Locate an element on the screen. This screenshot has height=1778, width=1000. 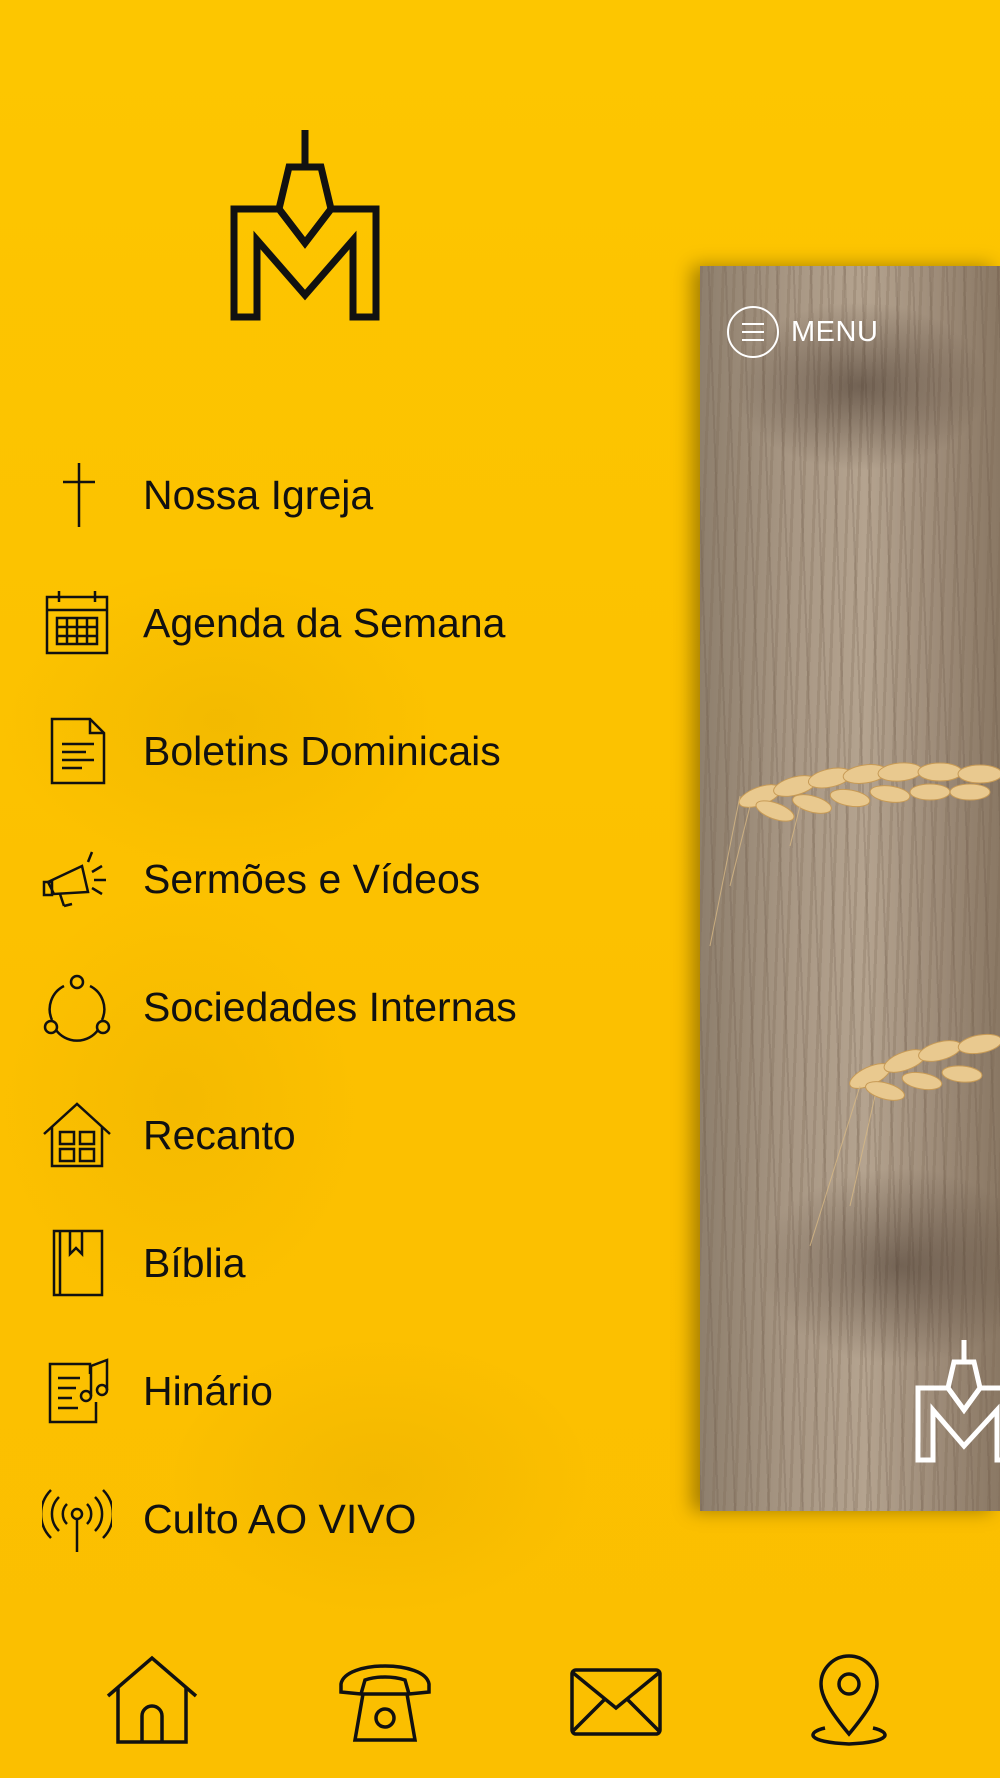
home-button is located at coordinates (152, 1700).